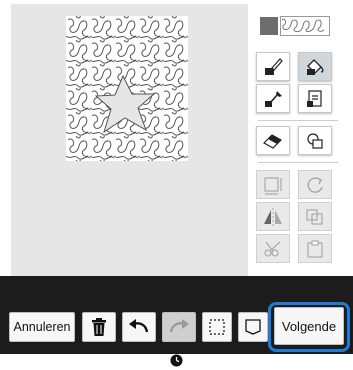 The image size is (353, 370). I want to click on eyedropper-tool-button, so click(273, 98).